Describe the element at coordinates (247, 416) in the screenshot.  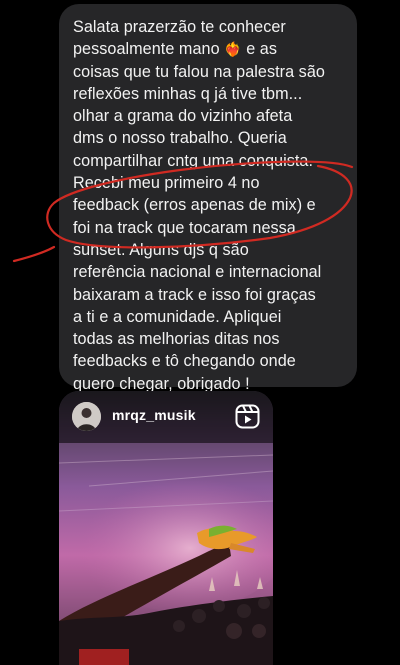
I see `instagram-reels-icon` at that location.